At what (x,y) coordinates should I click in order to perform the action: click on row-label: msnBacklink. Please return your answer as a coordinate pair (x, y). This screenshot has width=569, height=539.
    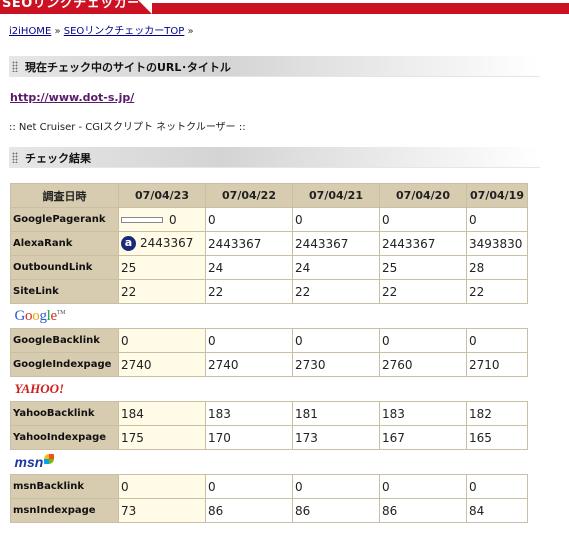
    Looking at the image, I should click on (64, 486).